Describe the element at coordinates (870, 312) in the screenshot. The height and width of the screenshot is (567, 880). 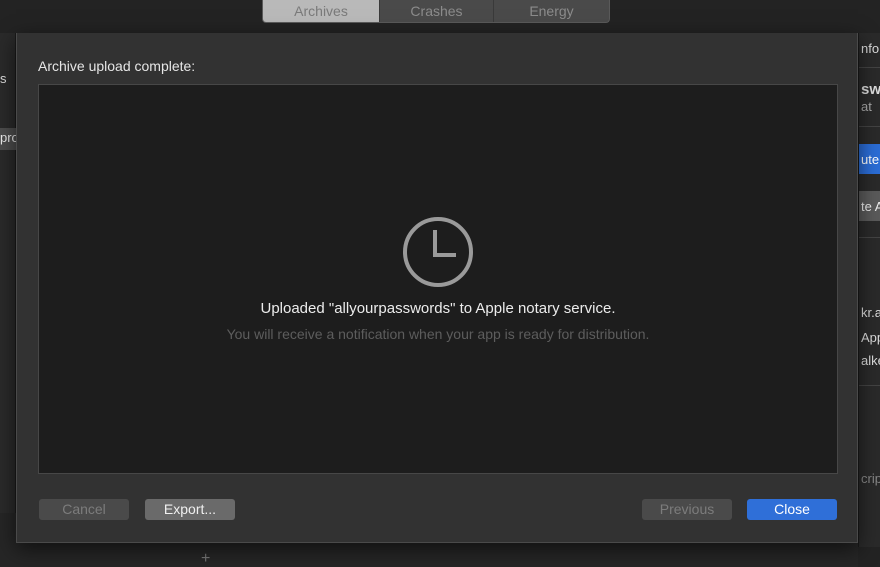
I see `background-inspector-text: kr.a` at that location.